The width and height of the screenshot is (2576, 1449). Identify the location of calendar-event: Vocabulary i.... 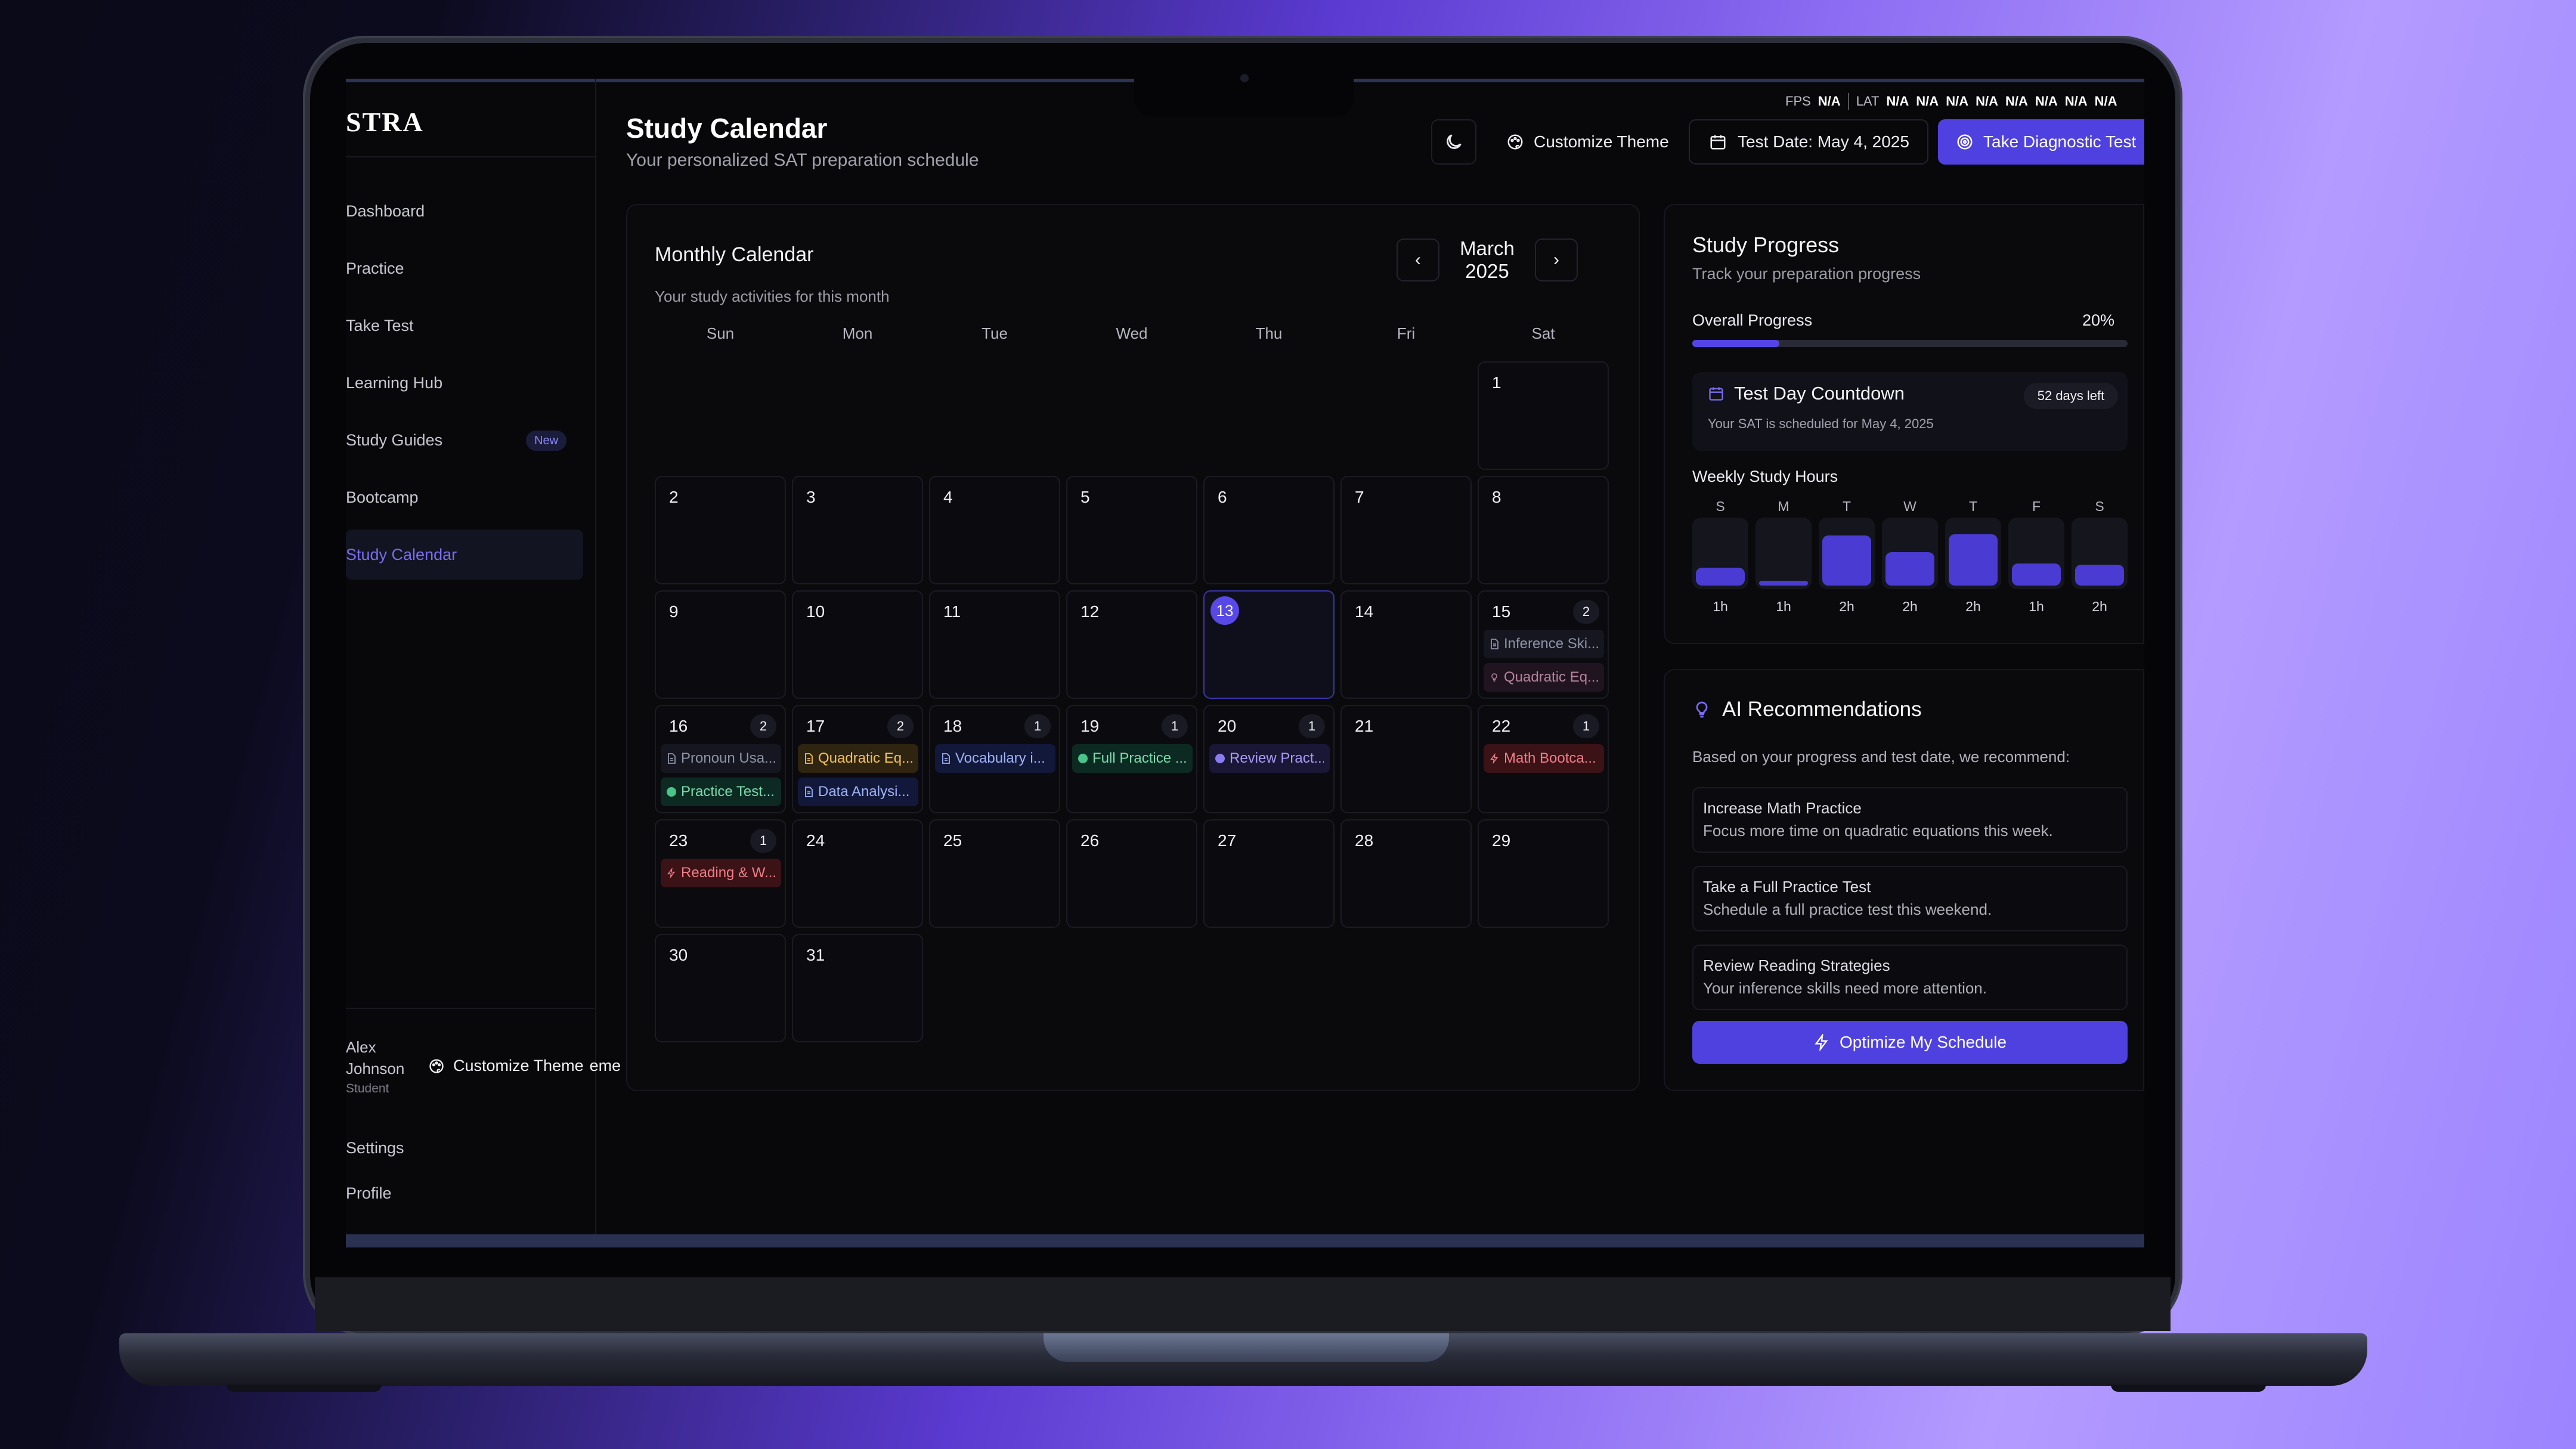
(995, 759).